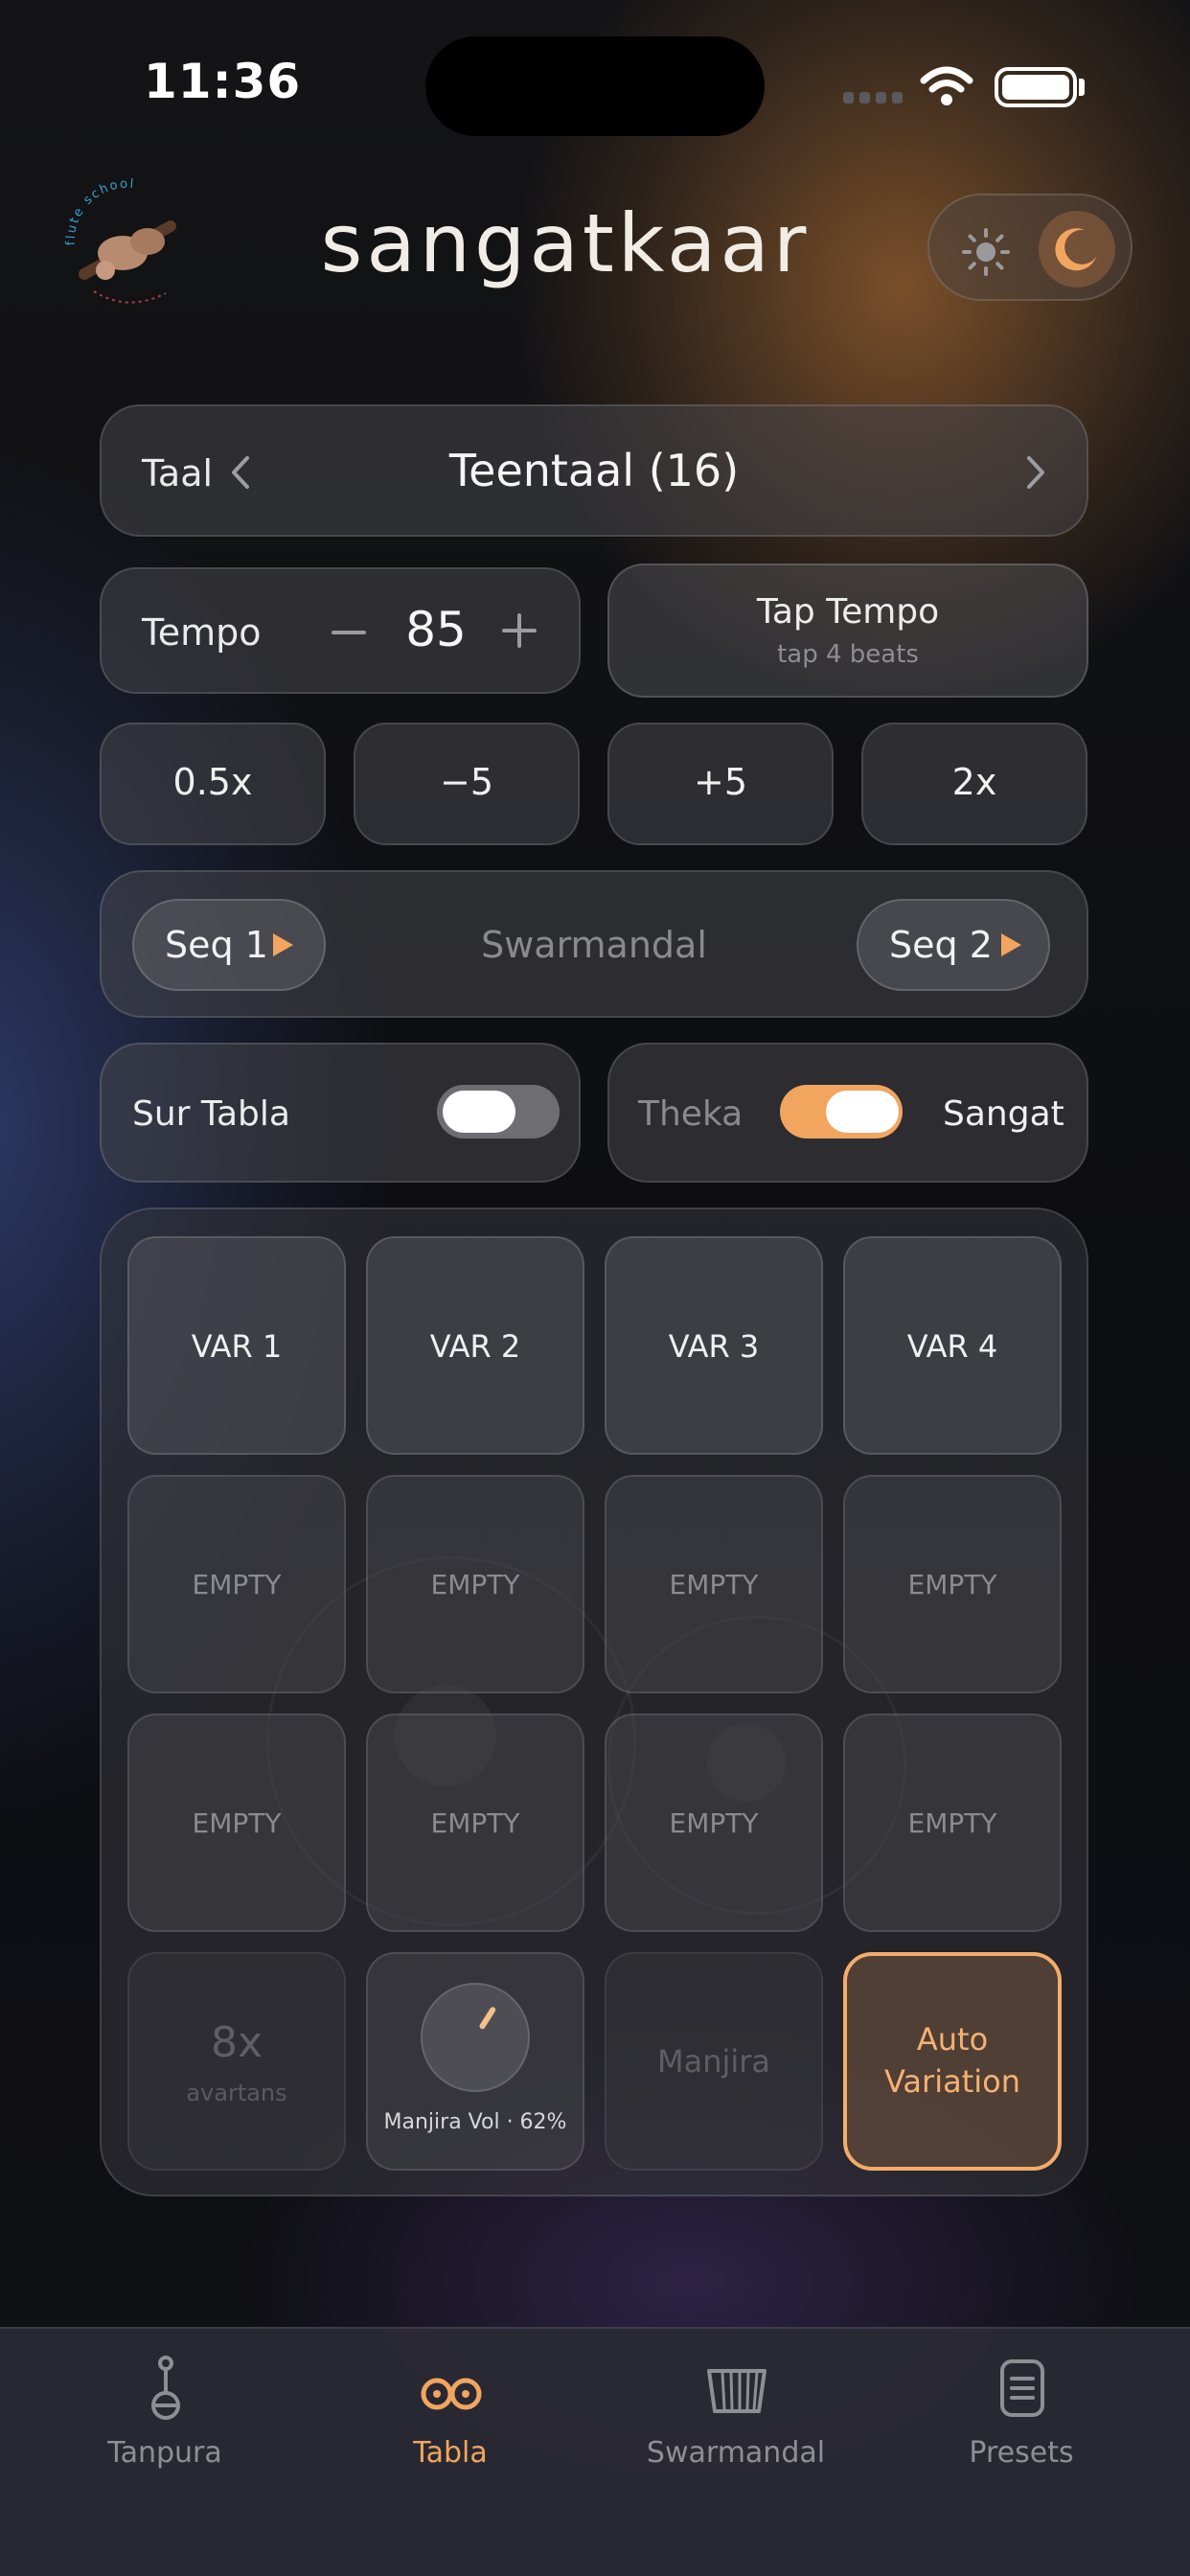  Describe the element at coordinates (848, 654) in the screenshot. I see `tap-tempo-subtitle: tap 4 beats` at that location.